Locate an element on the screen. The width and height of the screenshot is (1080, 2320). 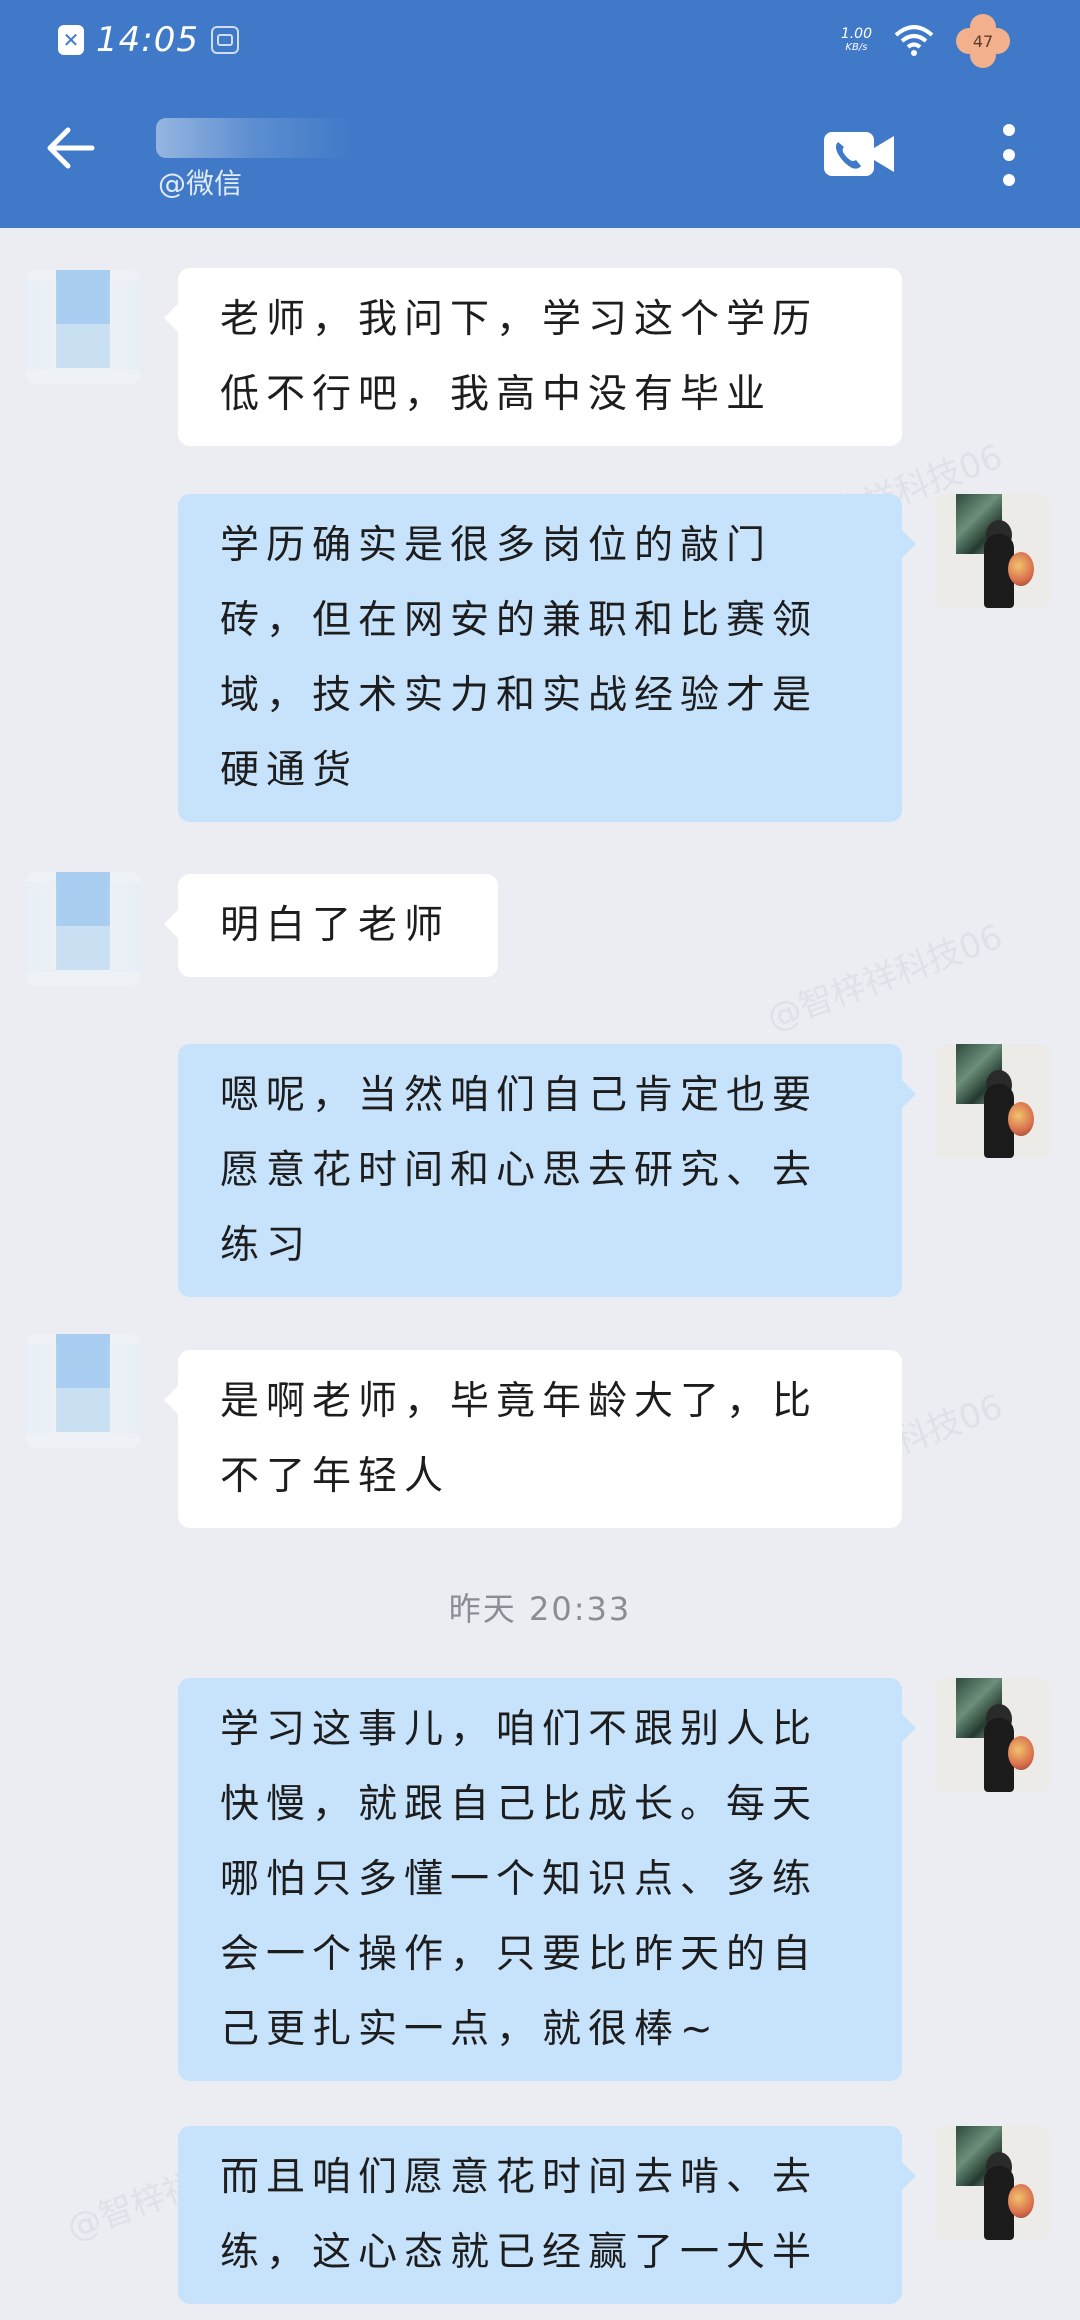
chat-timestamp: 昨天 20:33 is located at coordinates (540, 1609).